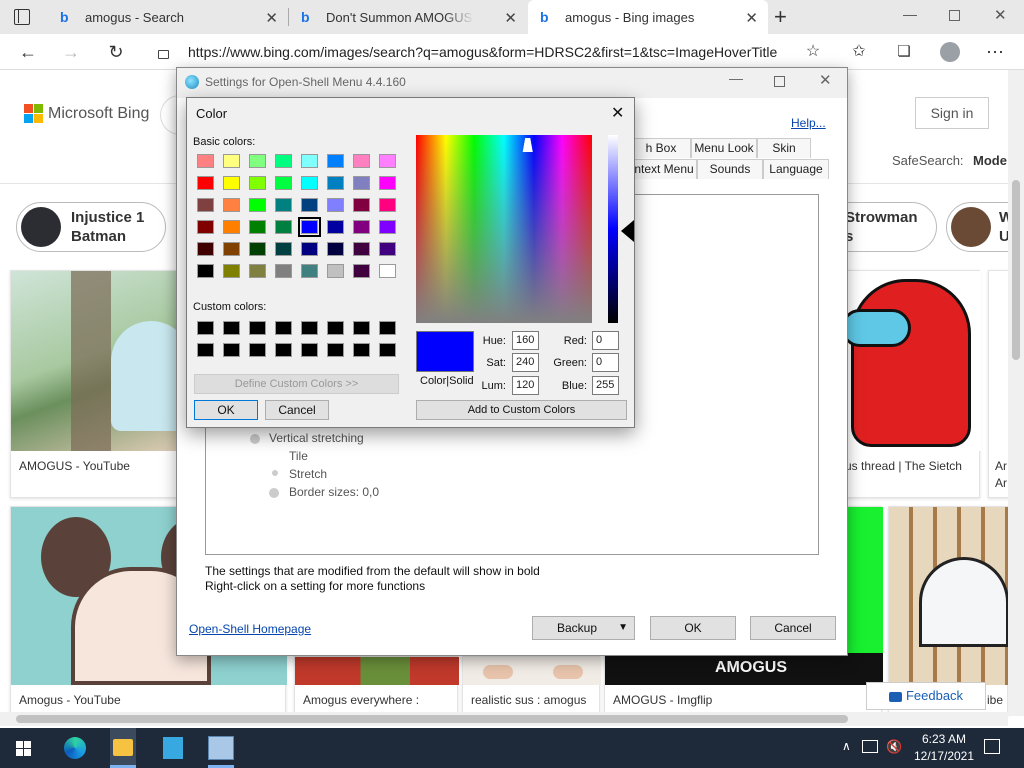 The width and height of the screenshot is (1024, 768). Describe the element at coordinates (221, 748) in the screenshot. I see `settings-app-icon` at that location.